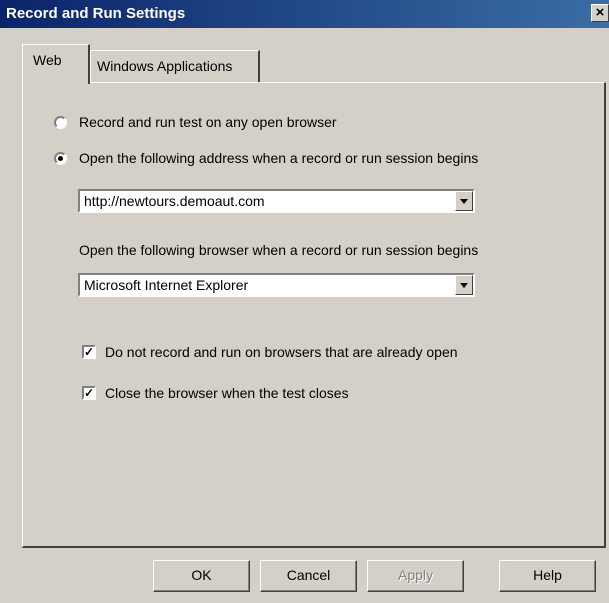 Image resolution: width=609 pixels, height=603 pixels. What do you see at coordinates (174, 201) in the screenshot?
I see `address-input: http://newtours.demoaut.com` at bounding box center [174, 201].